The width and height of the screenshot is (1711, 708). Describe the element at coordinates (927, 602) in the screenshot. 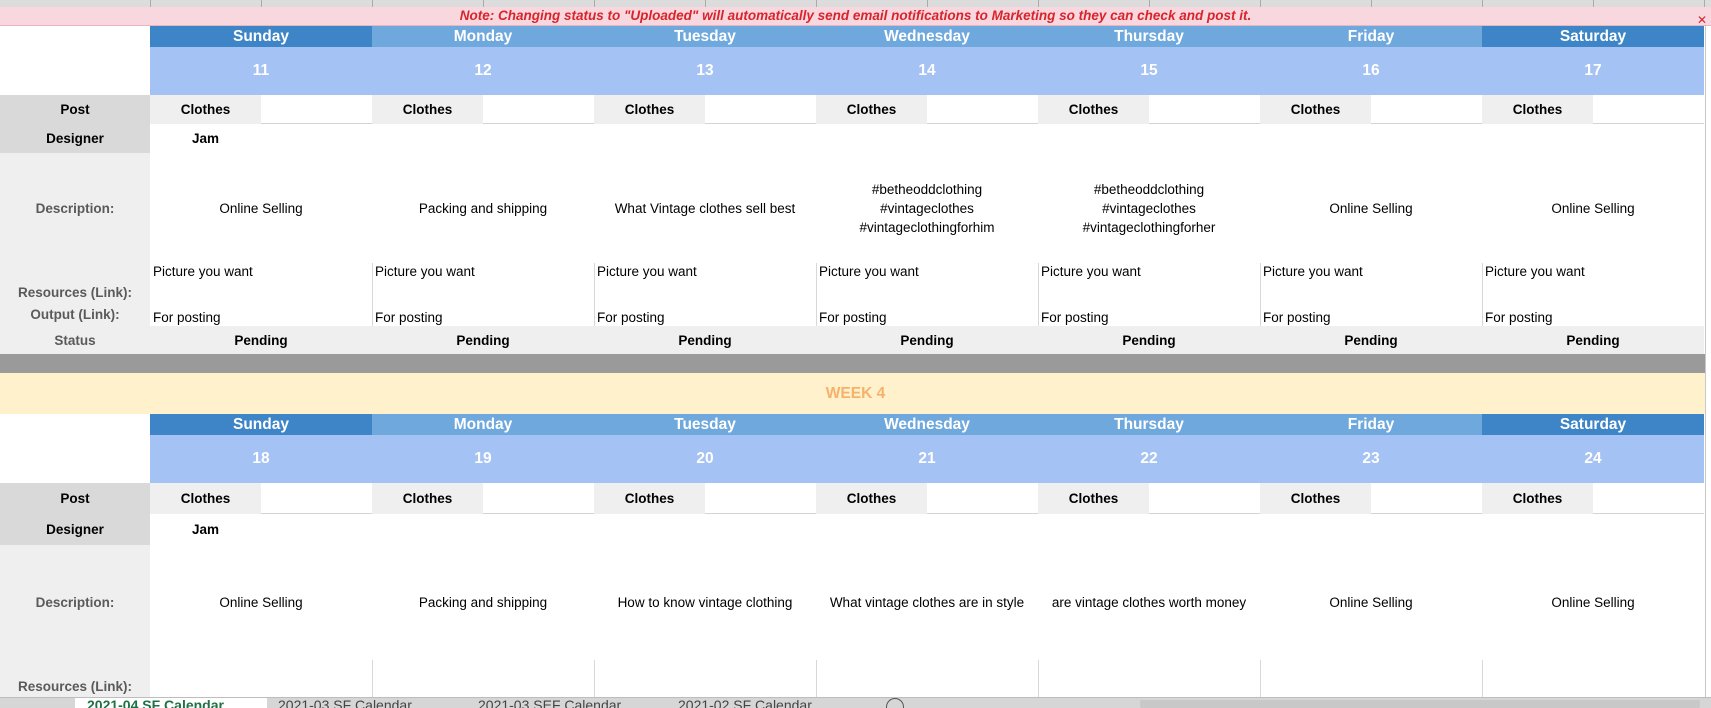

I see `description-cell: What vintage clothes are in style` at that location.